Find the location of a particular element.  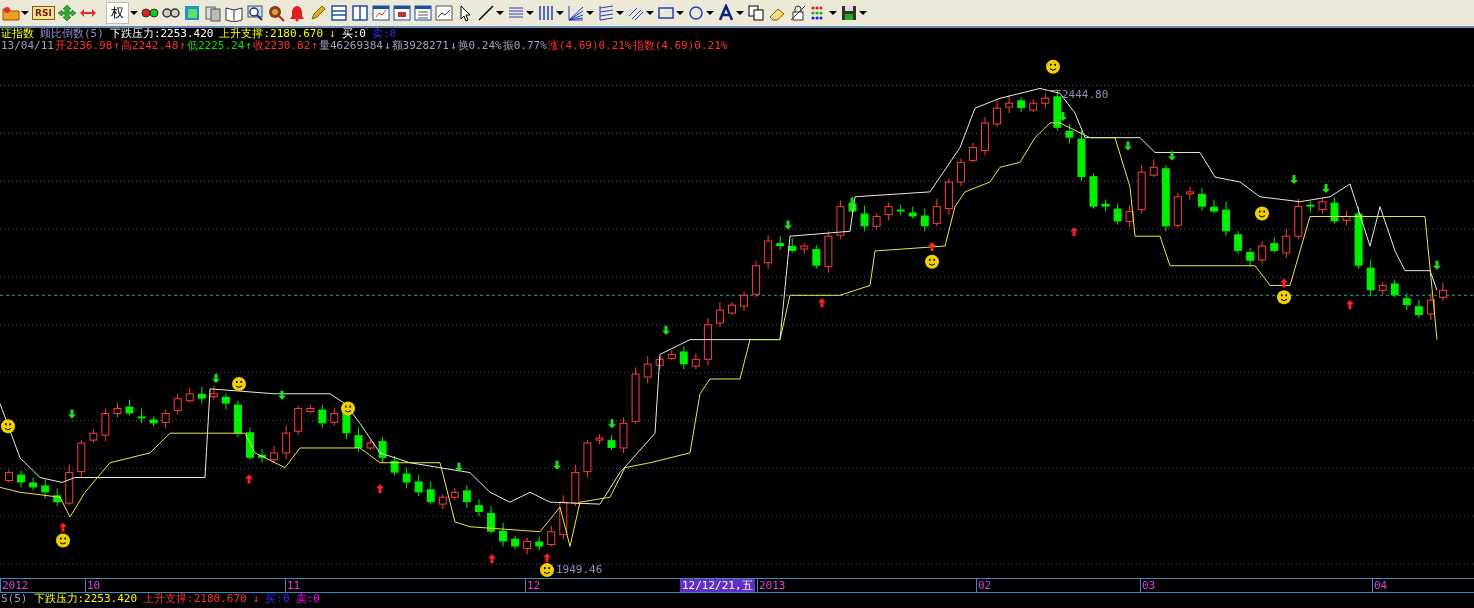

cursor-date-label: 12/12/21,五 is located at coordinates (717, 585).